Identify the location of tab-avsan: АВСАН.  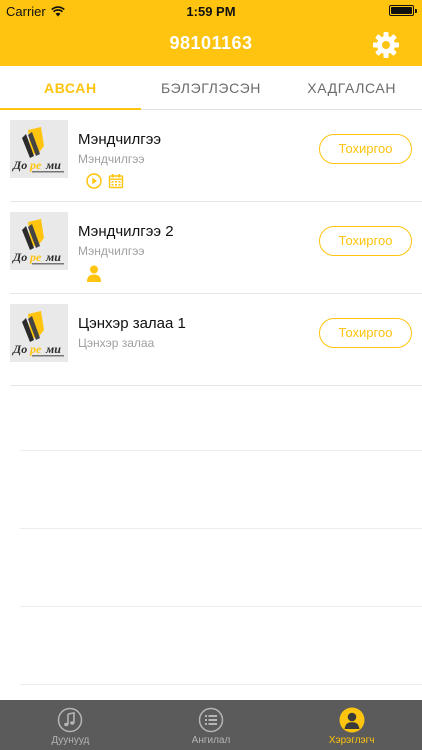
(70, 88).